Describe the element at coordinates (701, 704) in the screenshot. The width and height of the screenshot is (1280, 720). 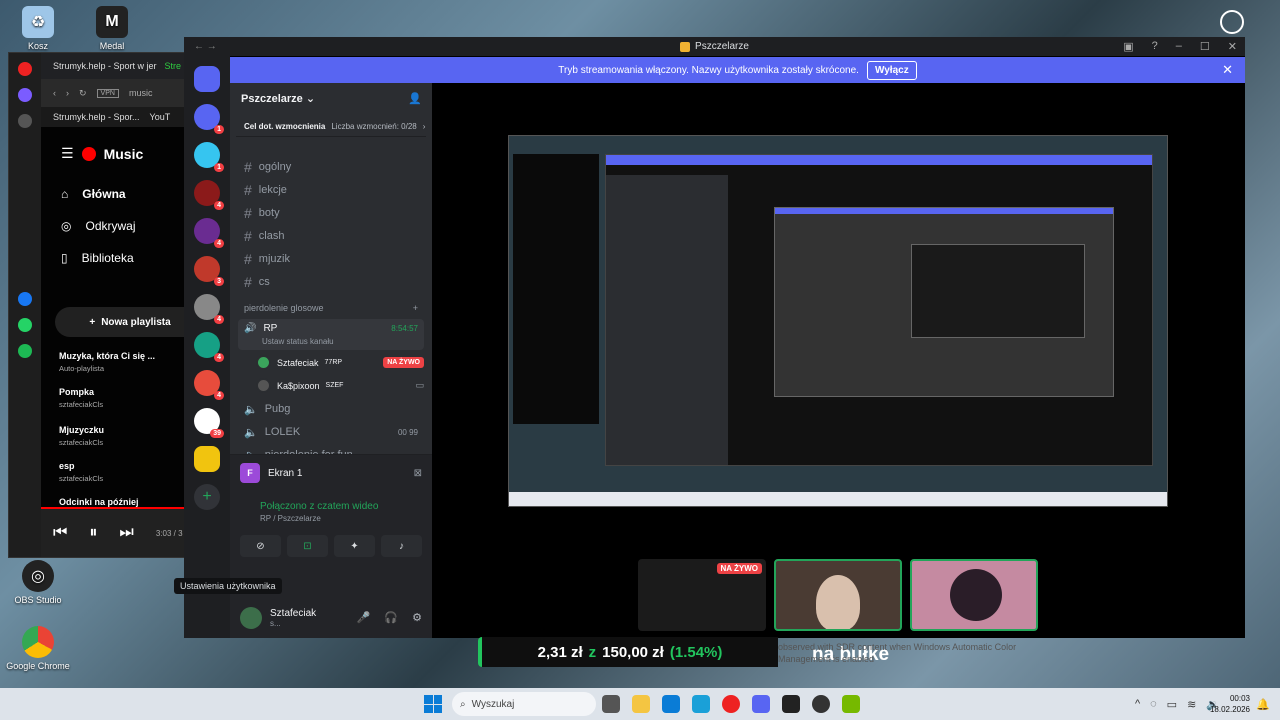
I see `edge-icon` at that location.